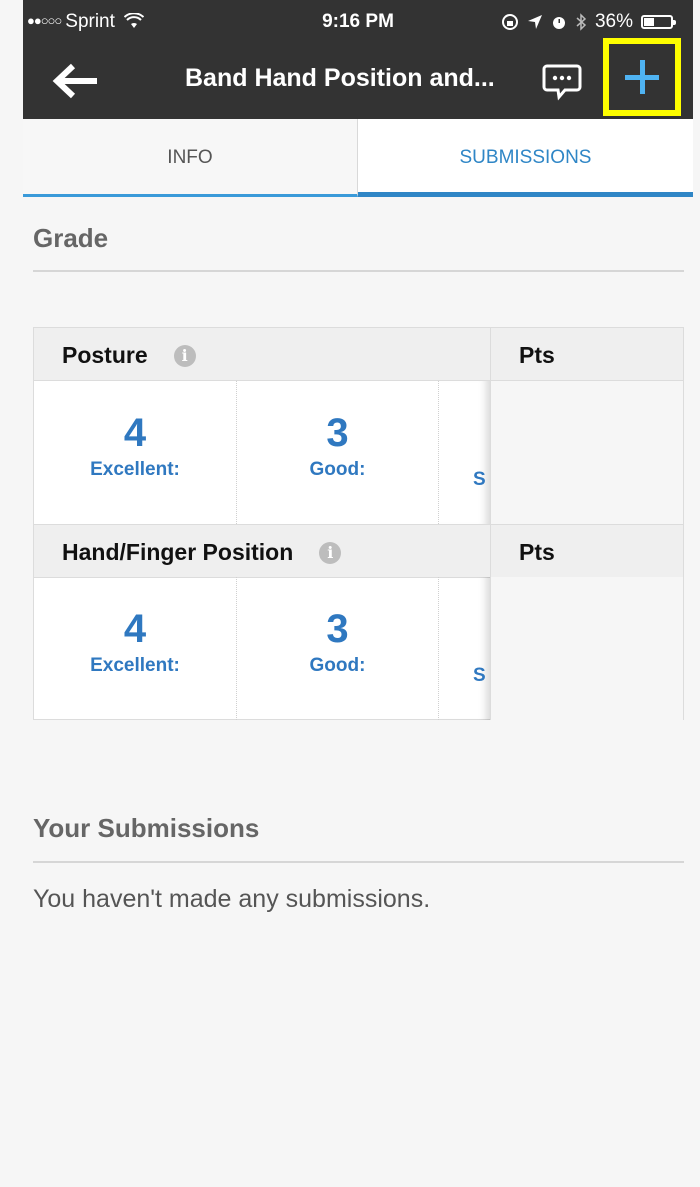 Image resolution: width=700 pixels, height=1187 pixels. I want to click on comments-button, so click(562, 81).